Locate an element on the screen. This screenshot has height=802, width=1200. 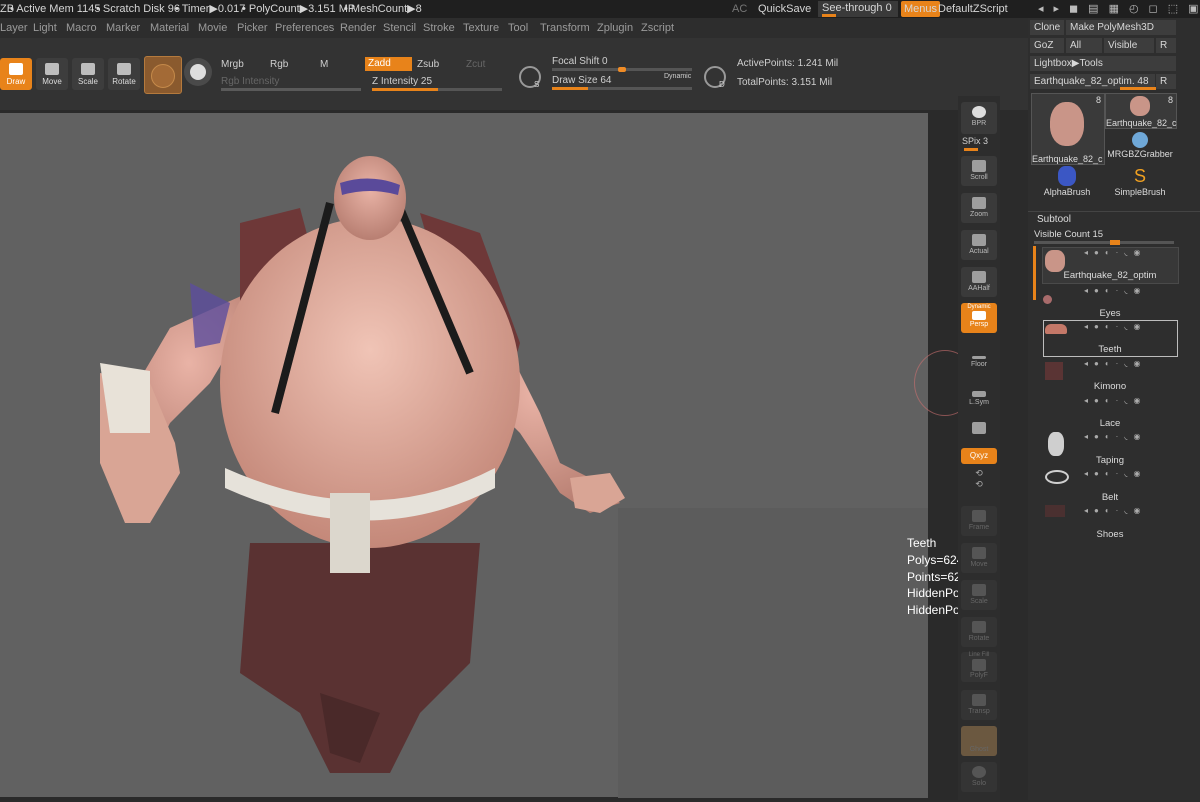
subtool-scrollbar is located at coordinates (1034, 273).